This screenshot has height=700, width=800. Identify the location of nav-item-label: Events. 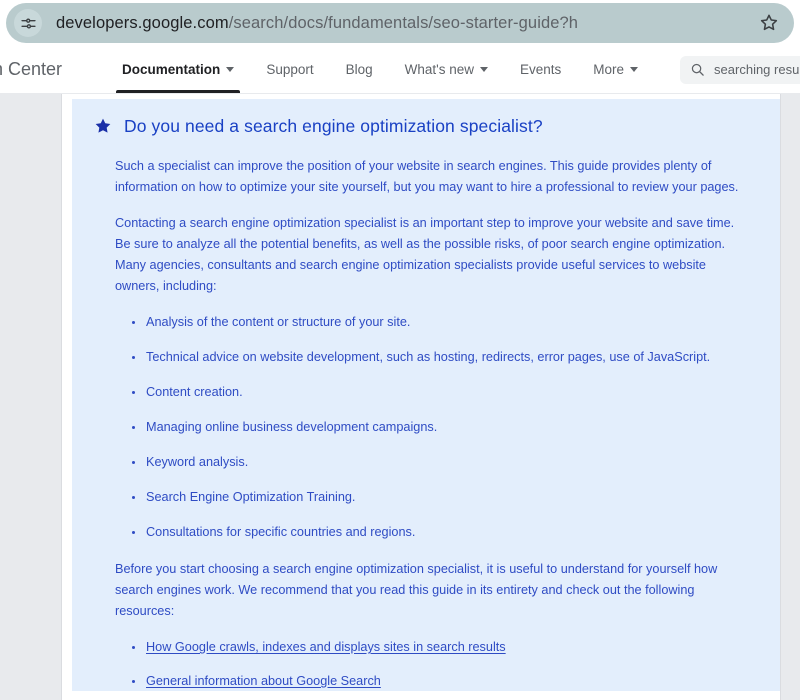
(541, 69).